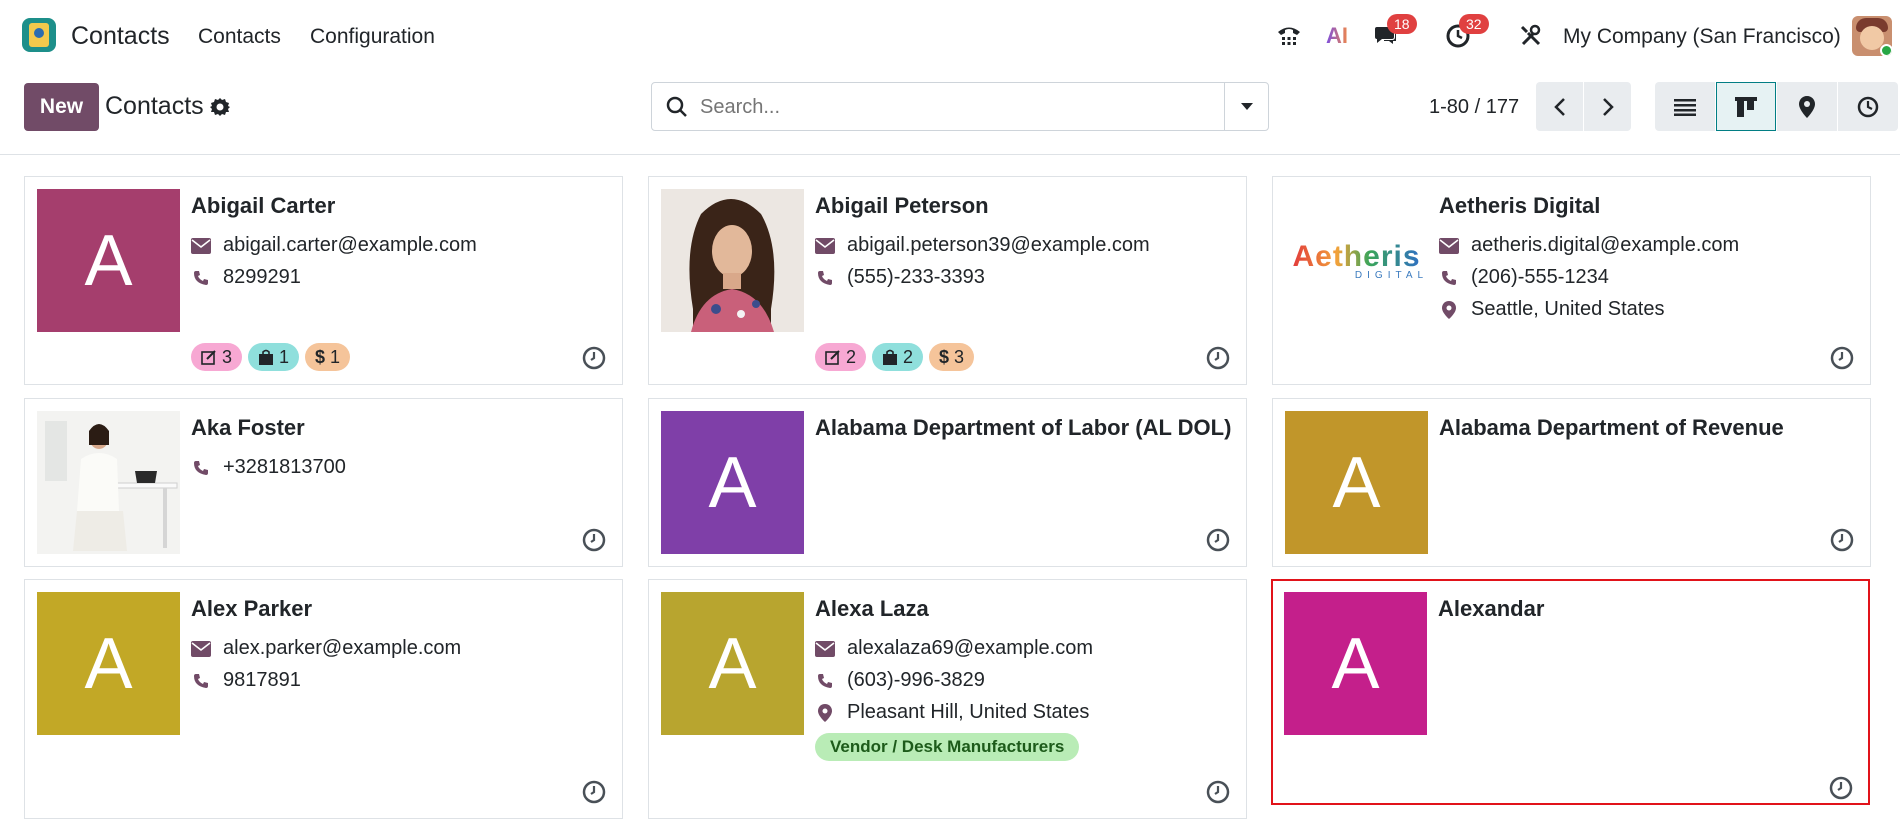  I want to click on contact-email: alex.parker@example.com, so click(326, 648).